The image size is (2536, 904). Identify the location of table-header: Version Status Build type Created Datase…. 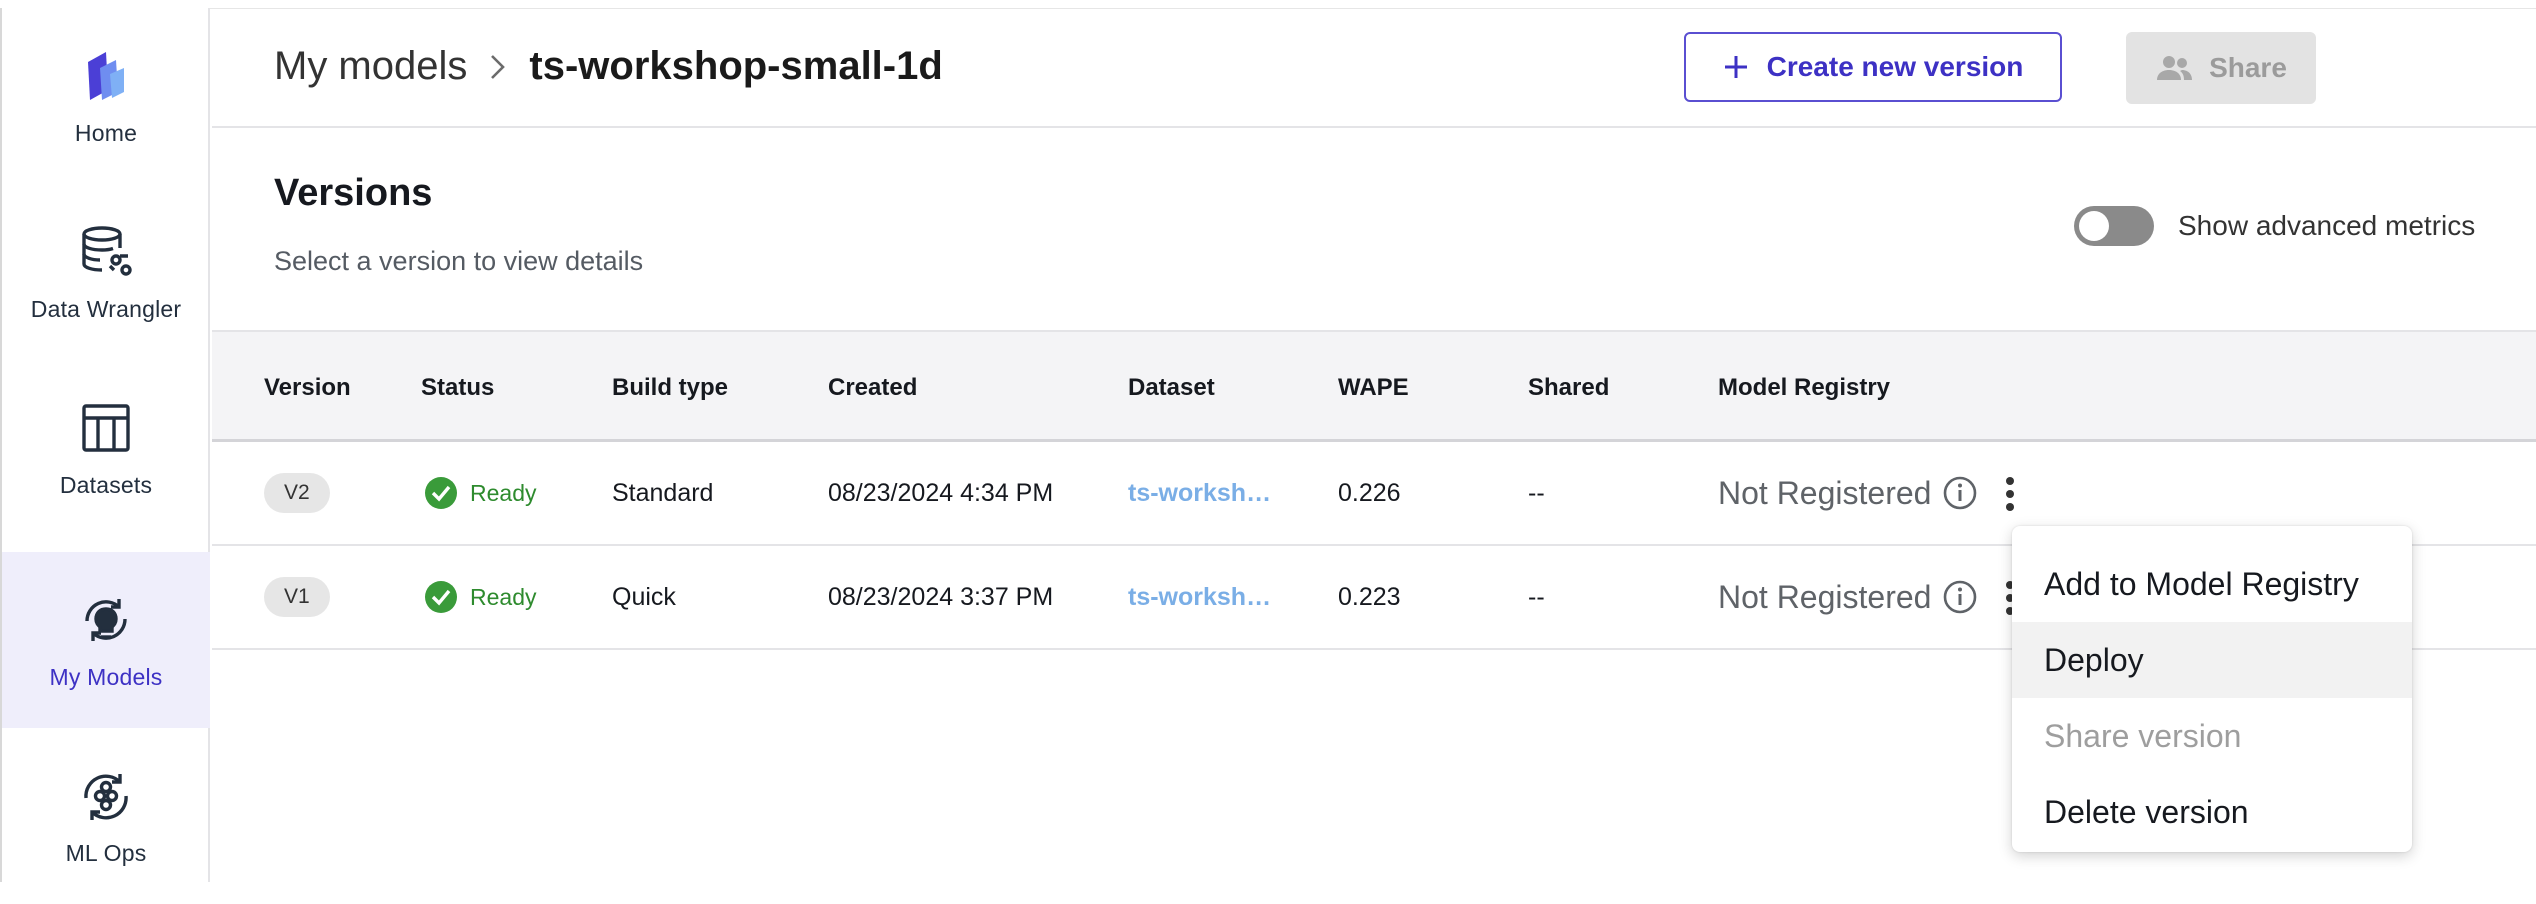
(1374, 386).